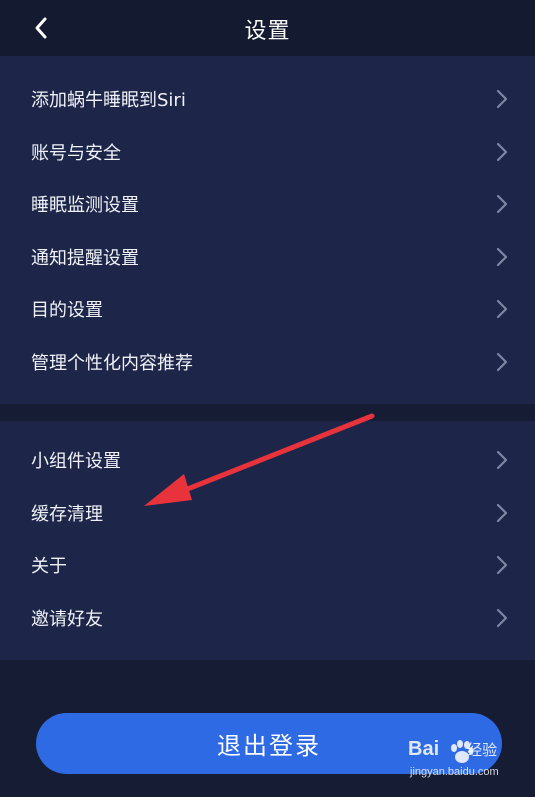 The height and width of the screenshot is (797, 535). What do you see at coordinates (267, 618) in the screenshot?
I see `settings-item-invite-friends: 邀请好友` at bounding box center [267, 618].